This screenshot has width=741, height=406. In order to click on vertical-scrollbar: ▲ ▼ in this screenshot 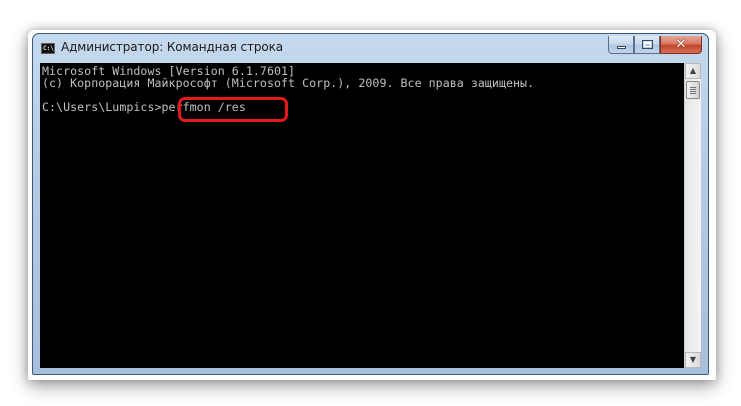, I will do `click(692, 215)`.